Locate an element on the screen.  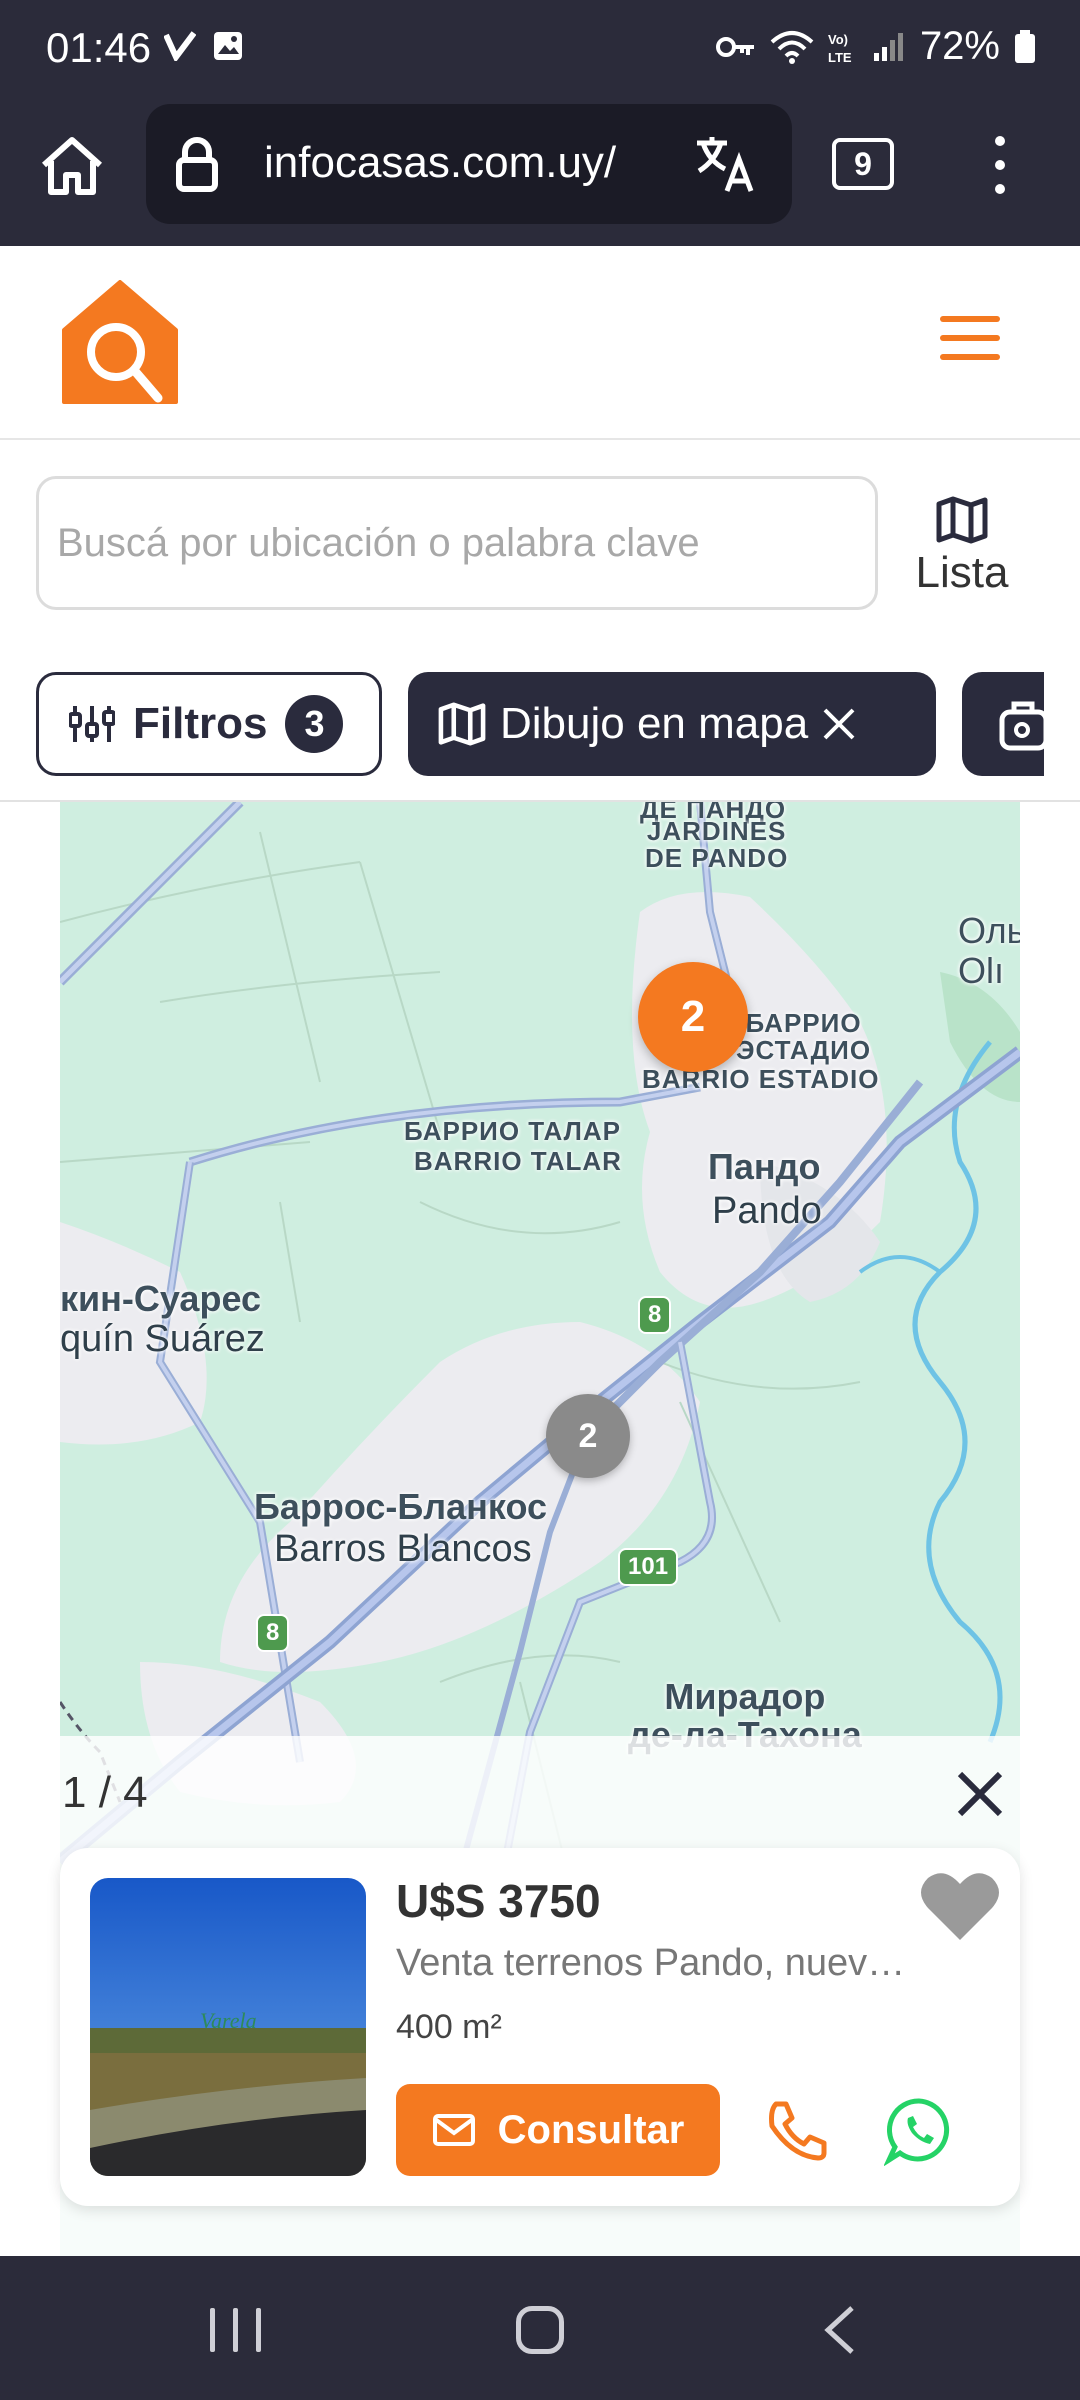
map-label: BARRIO TALAR is located at coordinates (518, 1161).